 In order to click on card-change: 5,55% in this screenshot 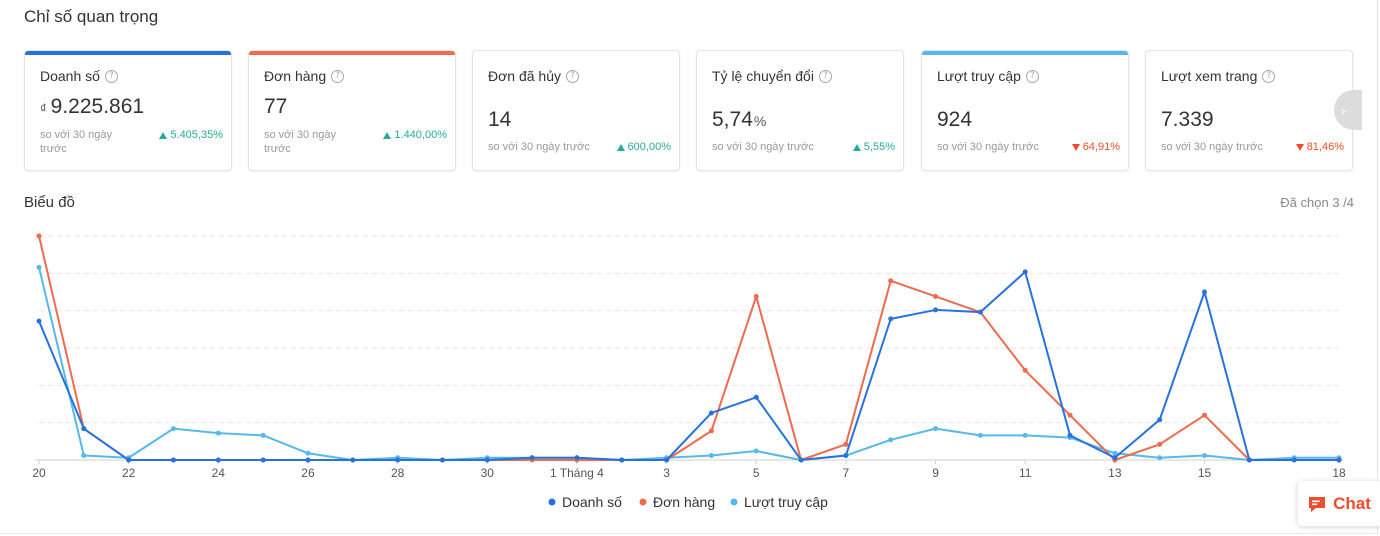, I will do `click(873, 147)`.